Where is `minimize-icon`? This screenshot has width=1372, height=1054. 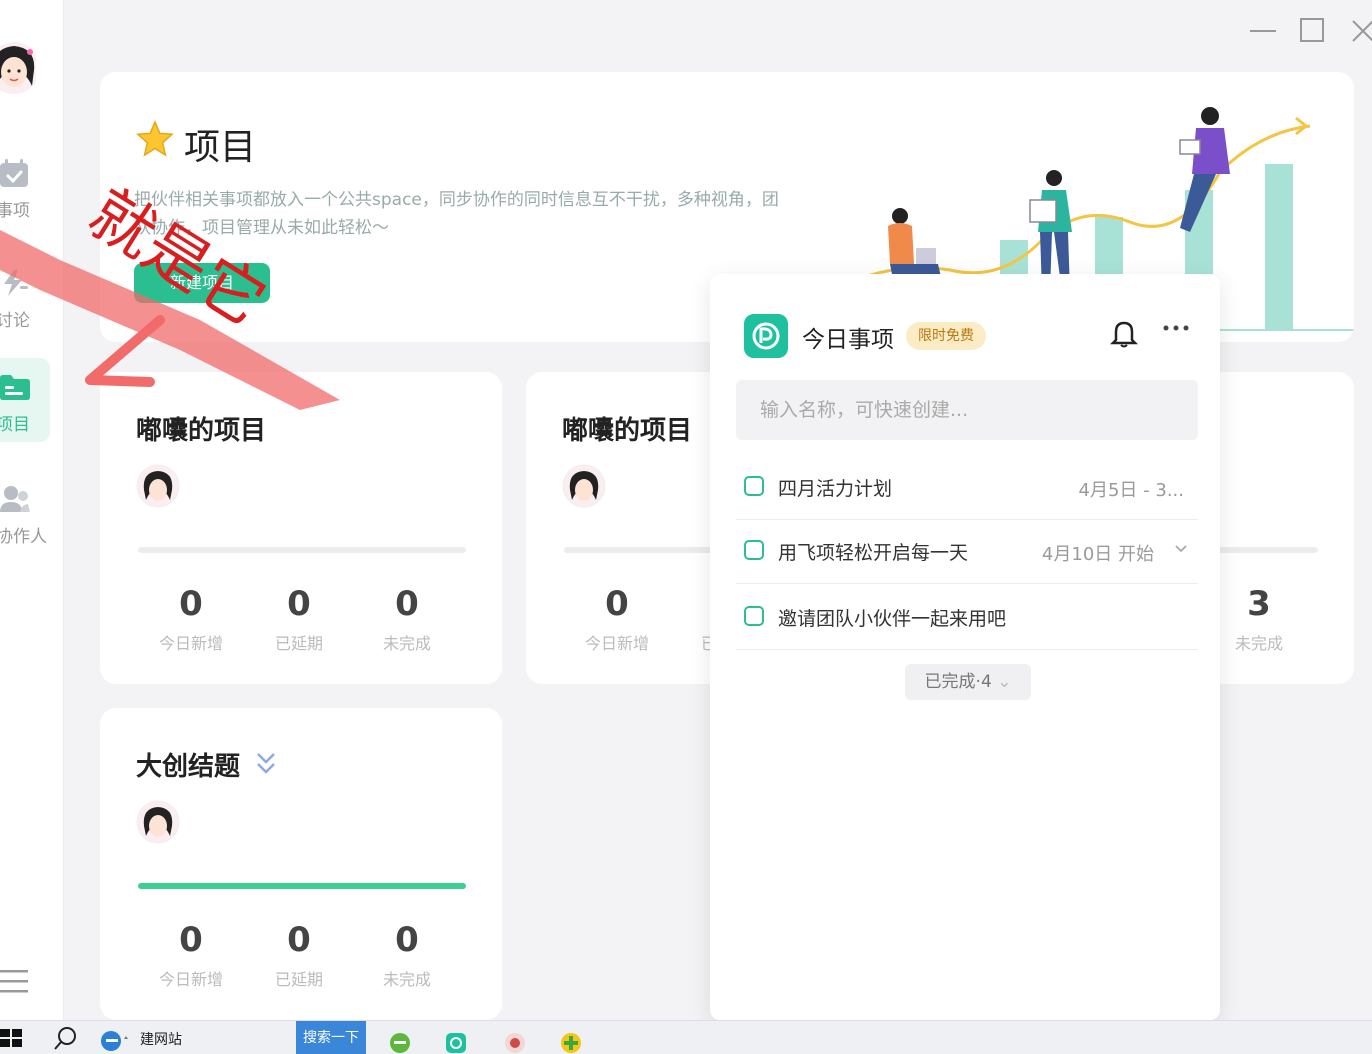 minimize-icon is located at coordinates (1263, 31).